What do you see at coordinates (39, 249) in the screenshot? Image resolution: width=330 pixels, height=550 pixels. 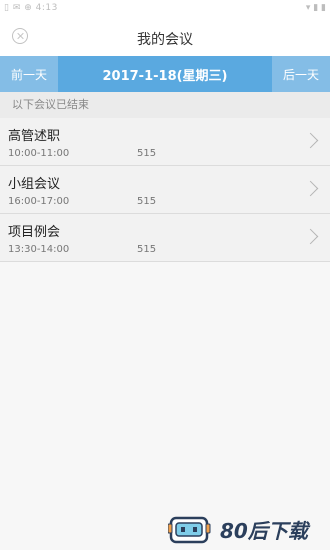 I see `meeting-time: 13:30-14:00` at bounding box center [39, 249].